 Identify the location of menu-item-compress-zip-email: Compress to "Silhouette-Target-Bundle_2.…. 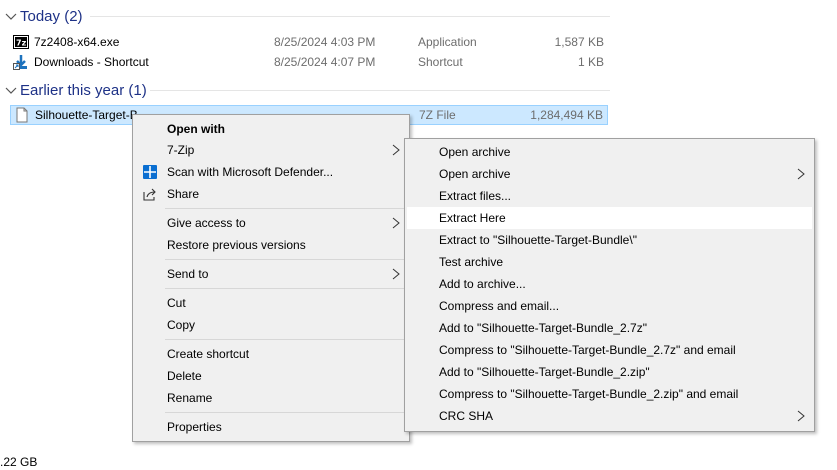
(609, 394).